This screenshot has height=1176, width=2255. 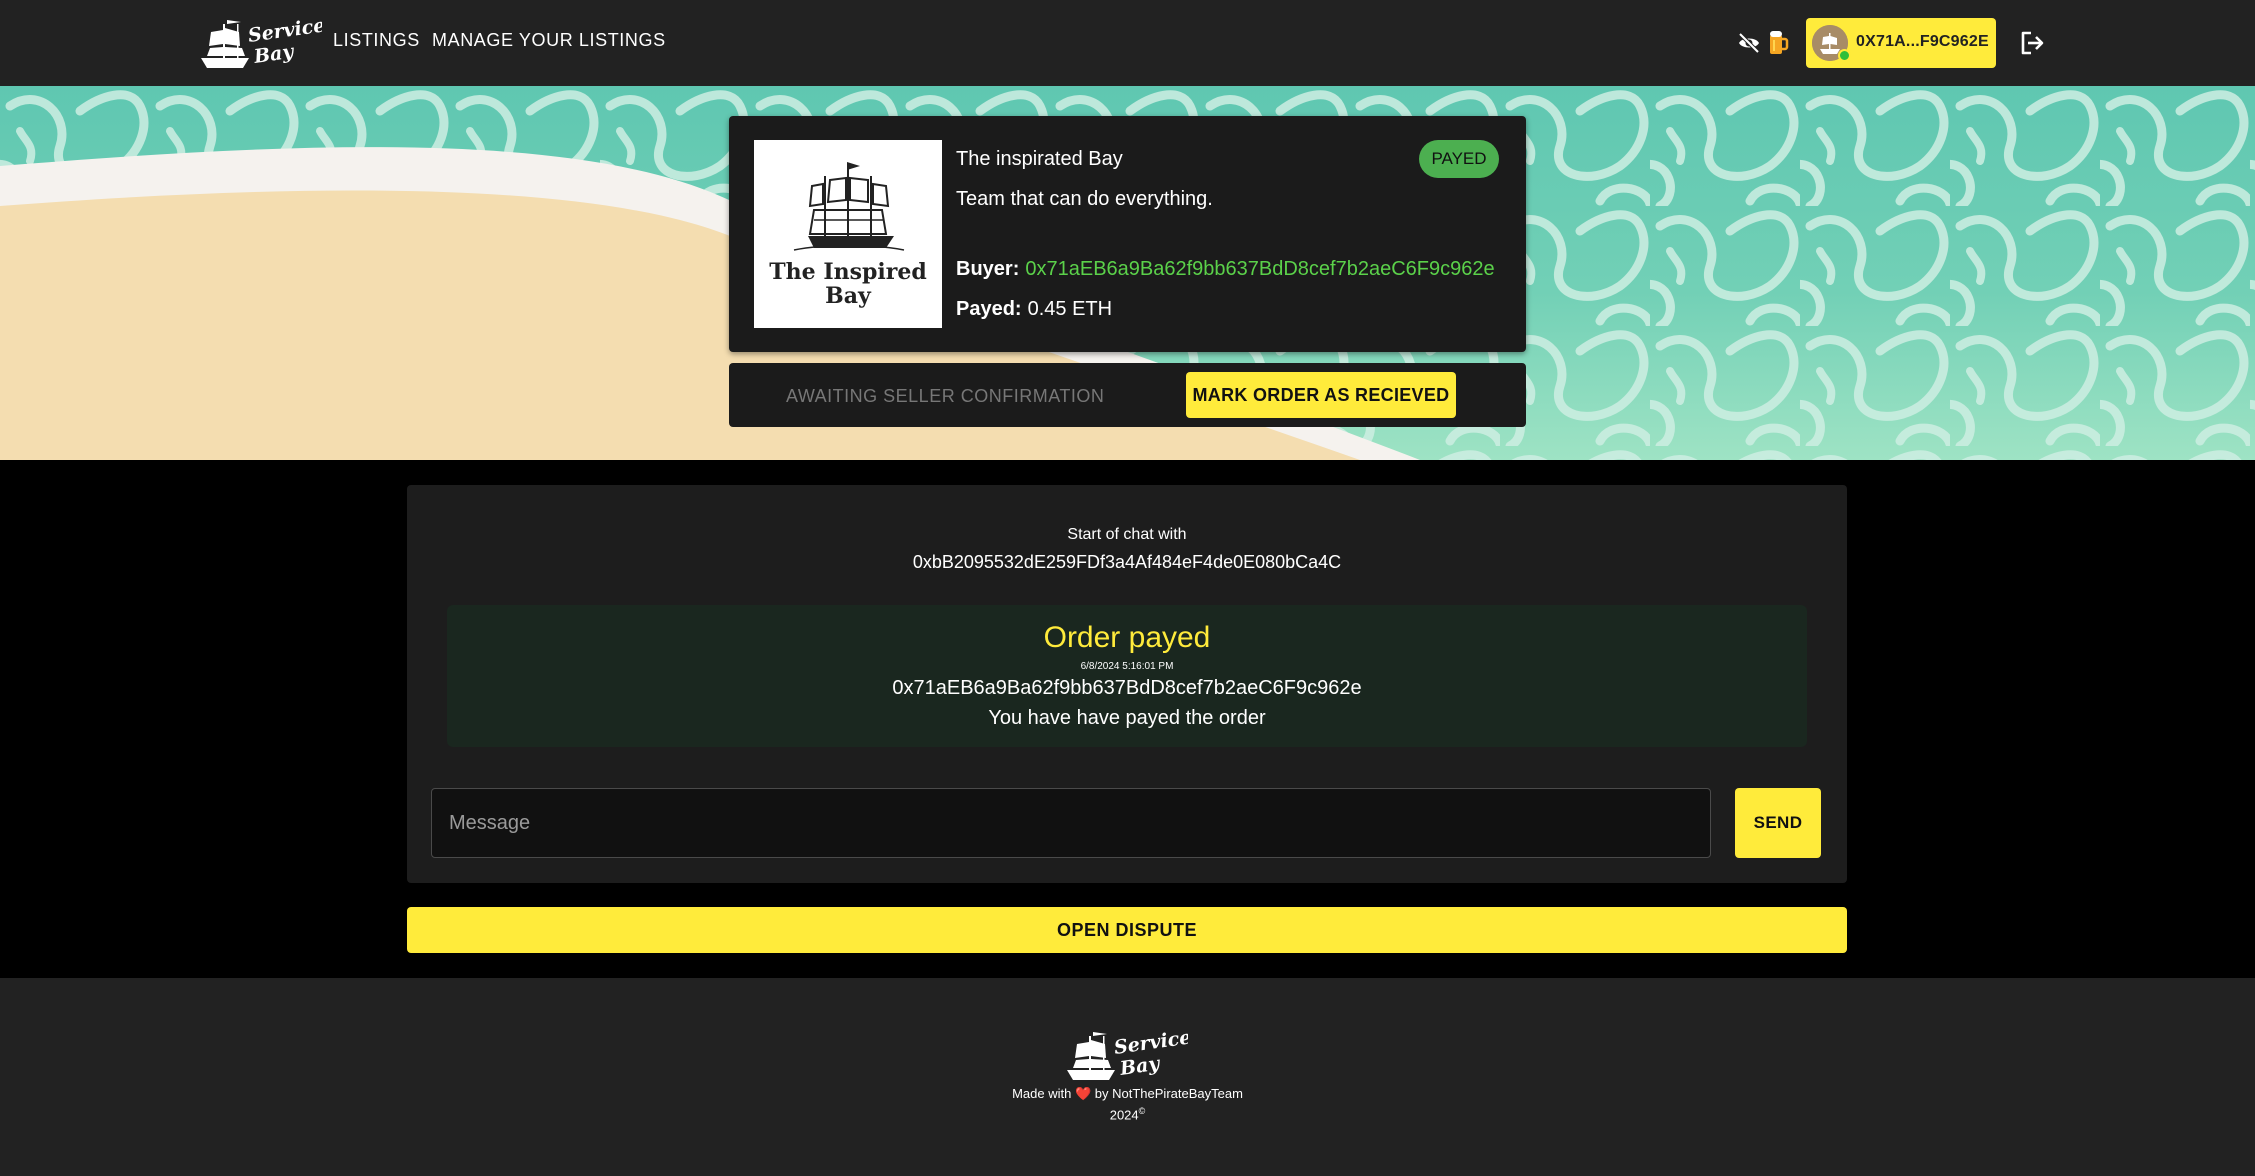 I want to click on payed-amount: 0.45 ETH, so click(x=1070, y=309).